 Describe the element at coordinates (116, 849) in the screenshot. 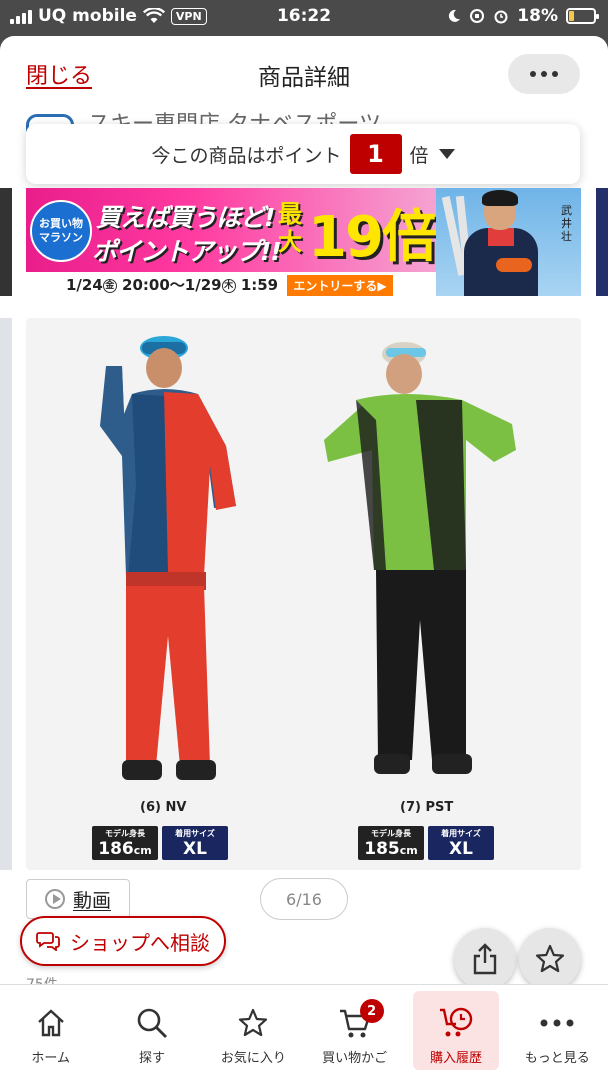

I see `height-value: 186` at that location.